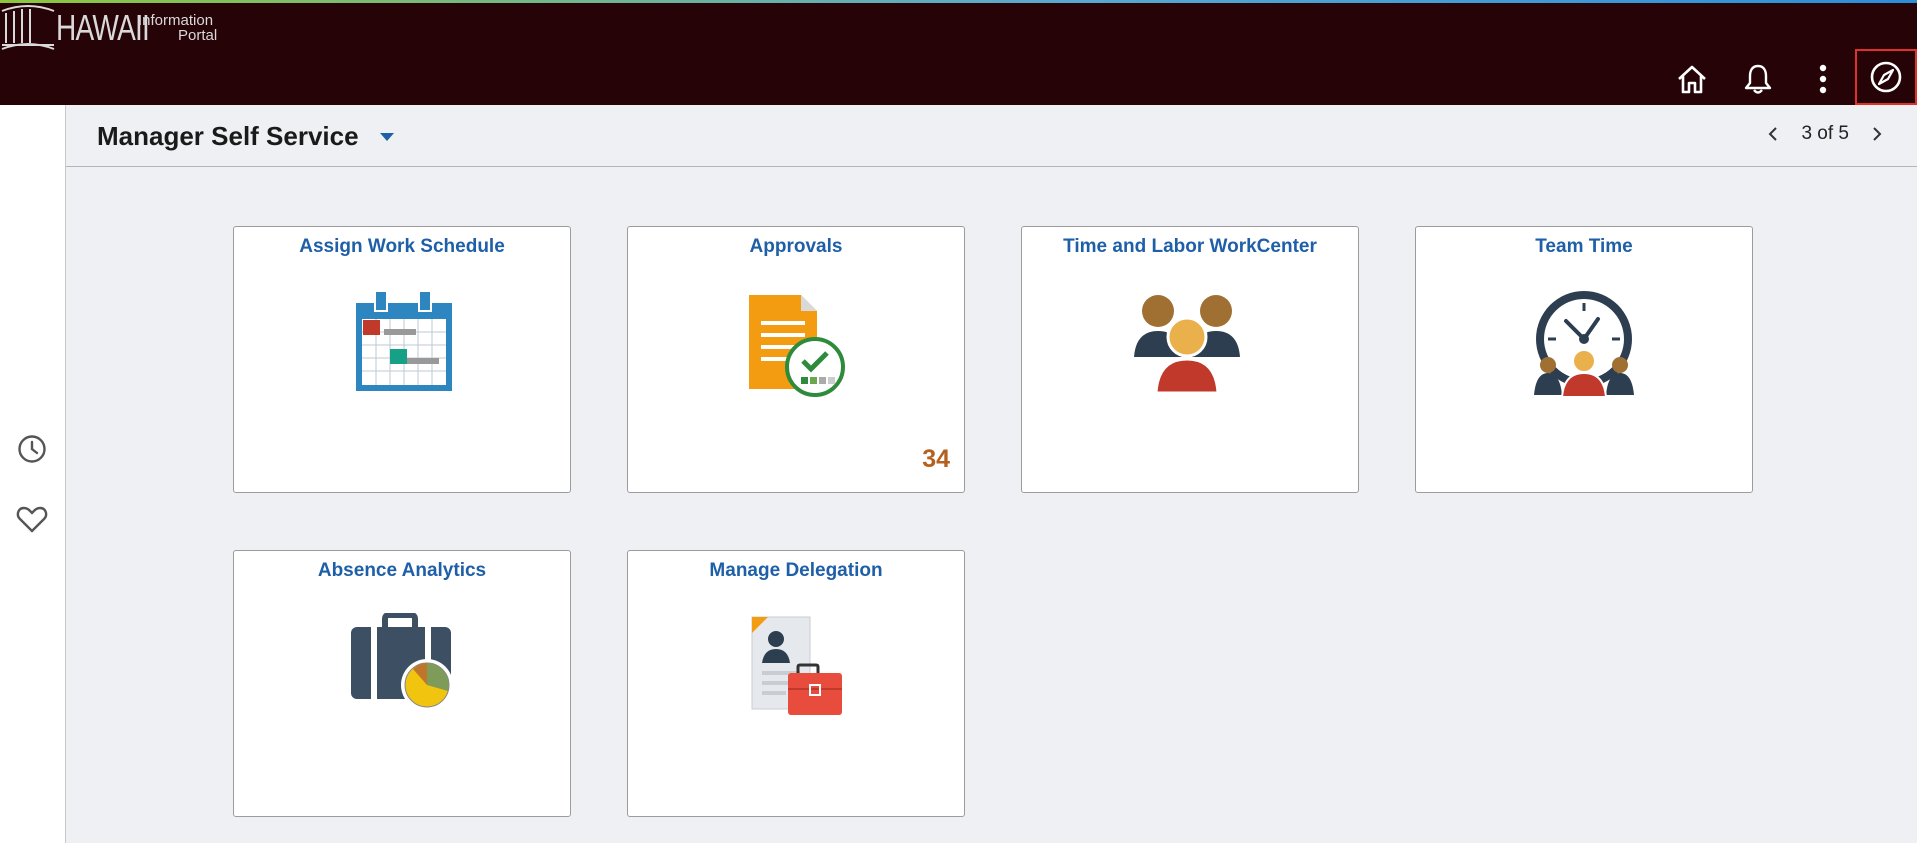 The image size is (1917, 843). I want to click on chevron-right-icon, so click(1877, 134).